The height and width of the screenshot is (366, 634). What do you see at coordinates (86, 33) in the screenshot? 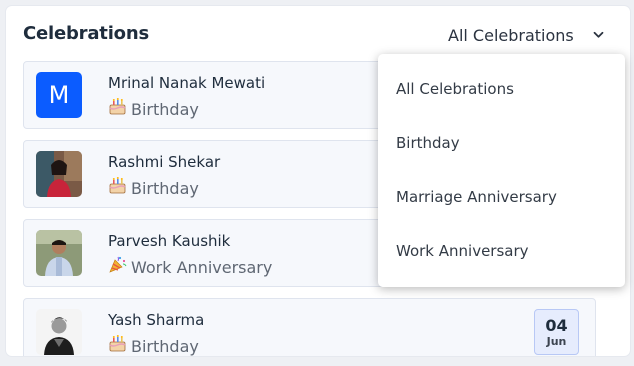
I see `card-title: Celebrations` at bounding box center [86, 33].